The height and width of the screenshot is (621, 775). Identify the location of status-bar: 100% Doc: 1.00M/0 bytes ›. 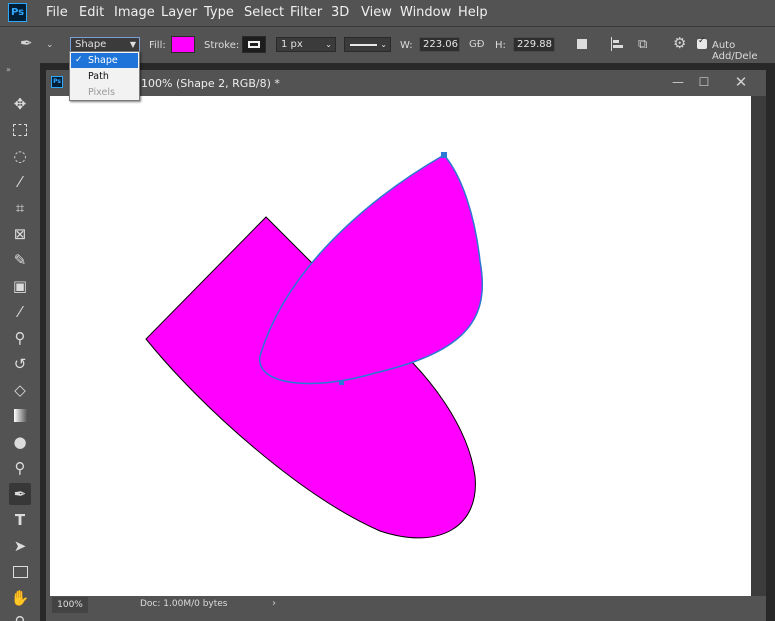
(406, 606).